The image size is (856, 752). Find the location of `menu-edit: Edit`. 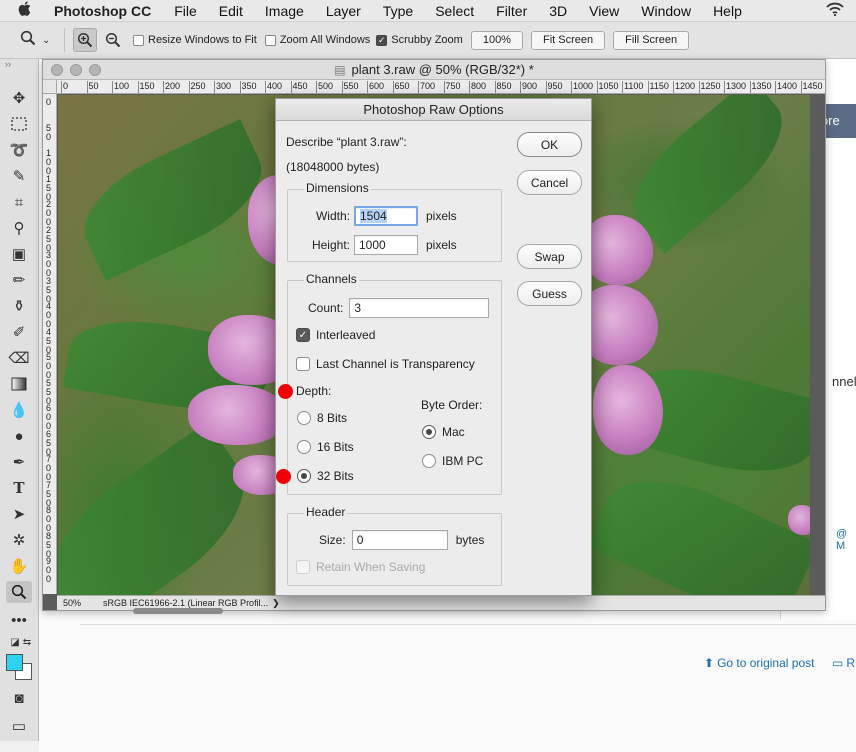

menu-edit: Edit is located at coordinates (231, 11).